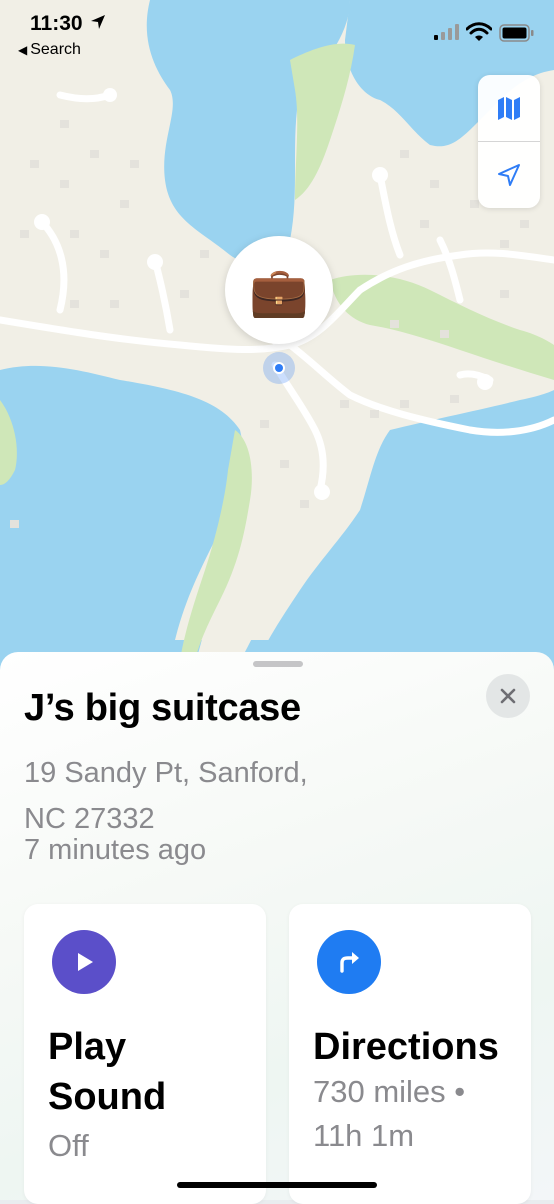 The height and width of the screenshot is (1204, 554). I want to click on close-icon, so click(508, 696).